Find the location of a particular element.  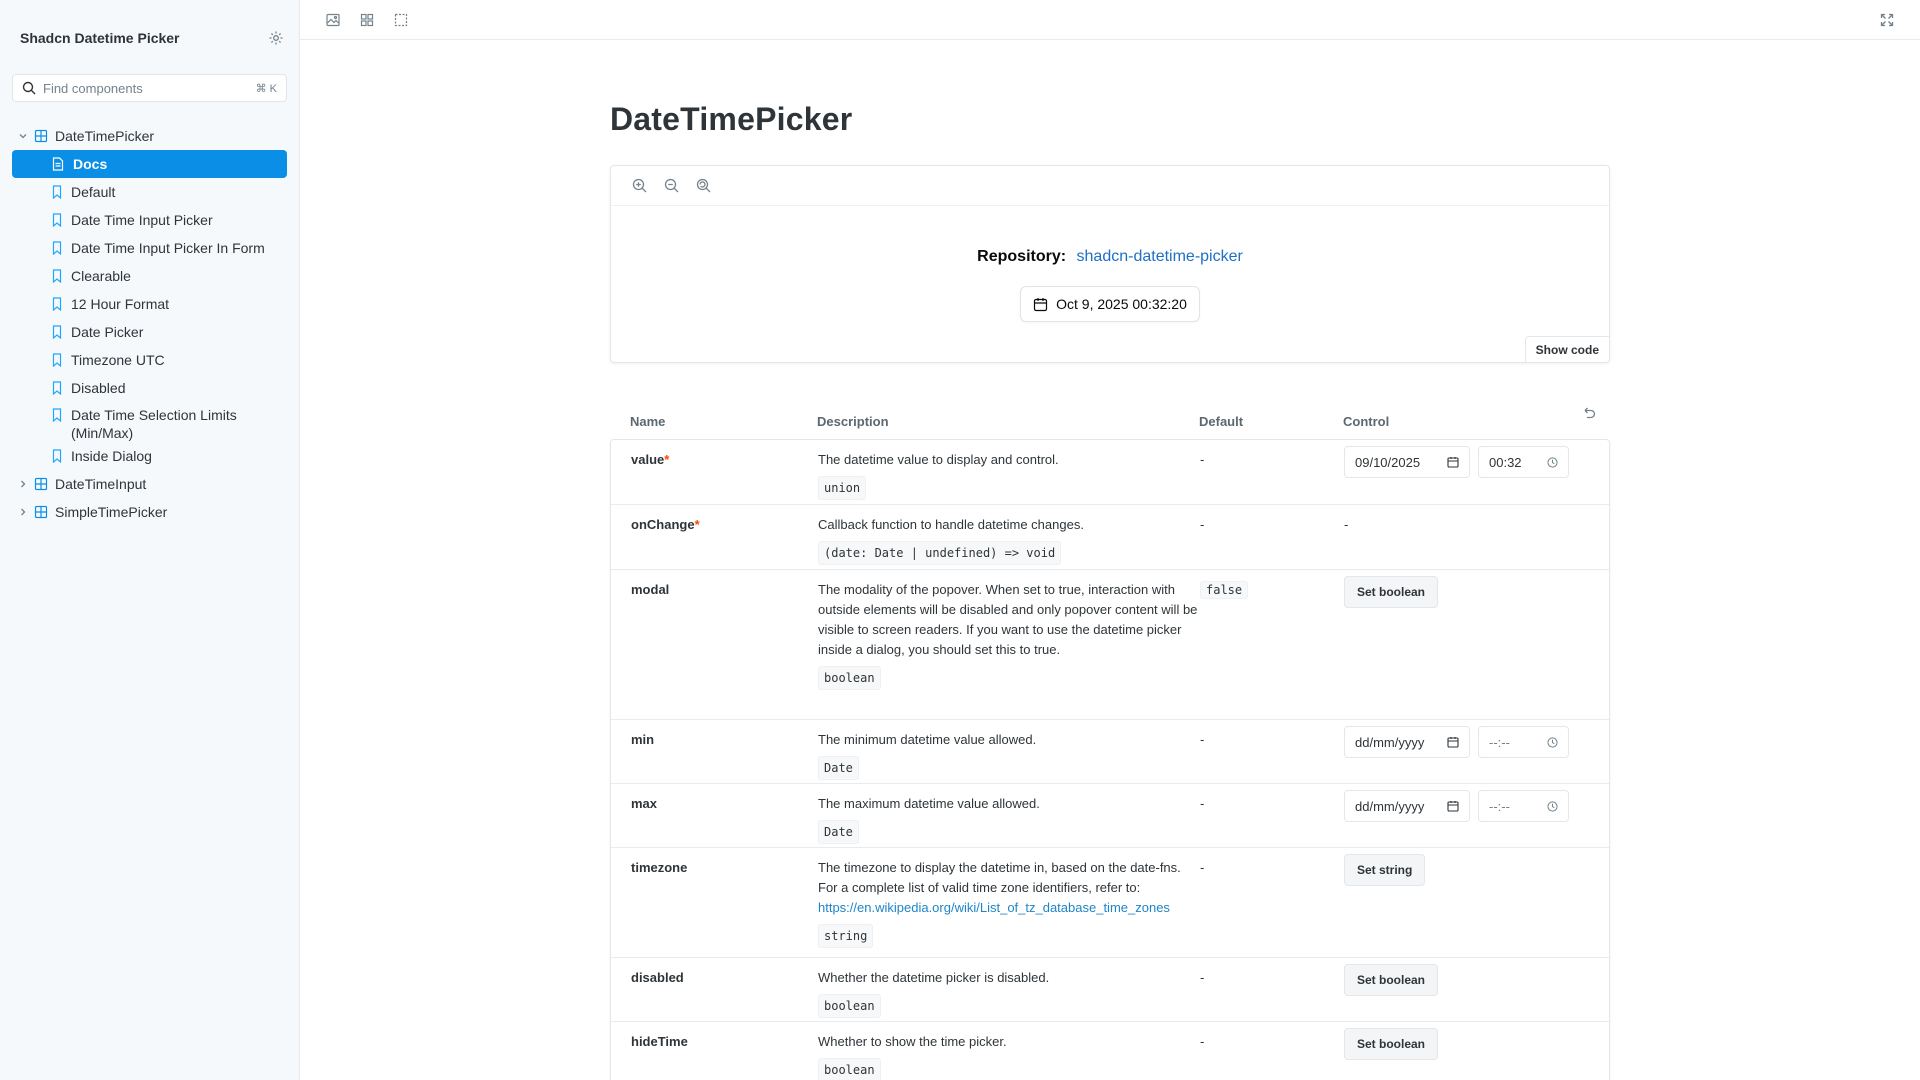

zoom-out-icon is located at coordinates (671, 186).